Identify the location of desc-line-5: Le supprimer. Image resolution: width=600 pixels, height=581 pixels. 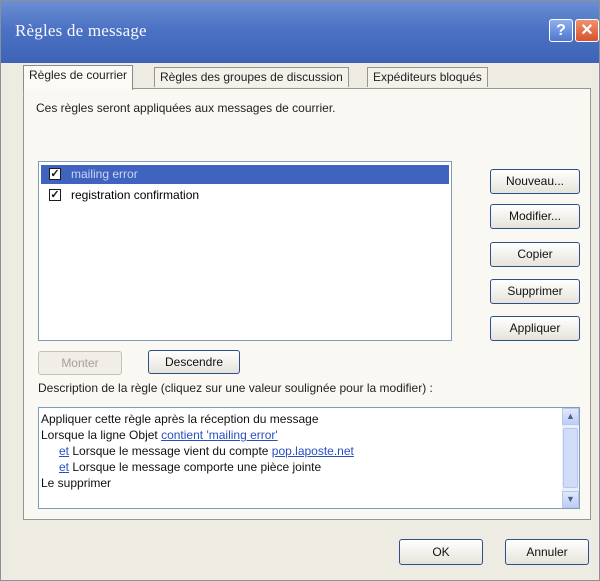
(76, 483).